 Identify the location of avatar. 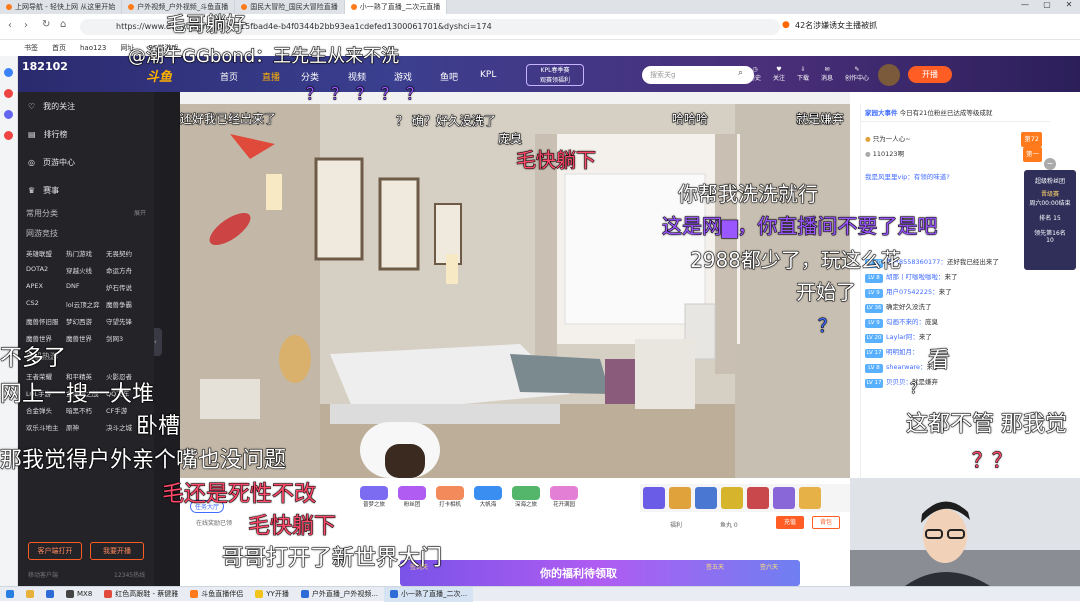
(889, 75).